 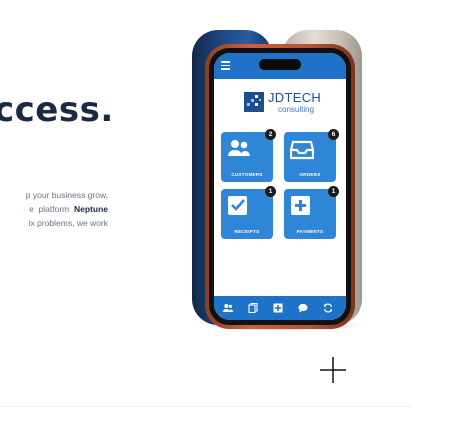 I want to click on tile-customers-label: CUSTOMERS, so click(x=247, y=174).